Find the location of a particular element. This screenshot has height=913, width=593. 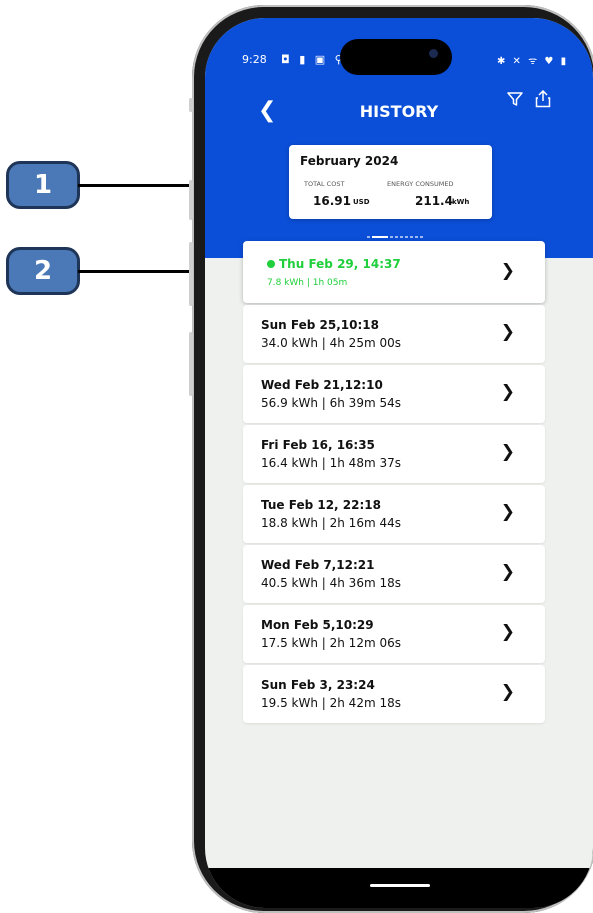

status-time: 9:28 is located at coordinates (254, 59).